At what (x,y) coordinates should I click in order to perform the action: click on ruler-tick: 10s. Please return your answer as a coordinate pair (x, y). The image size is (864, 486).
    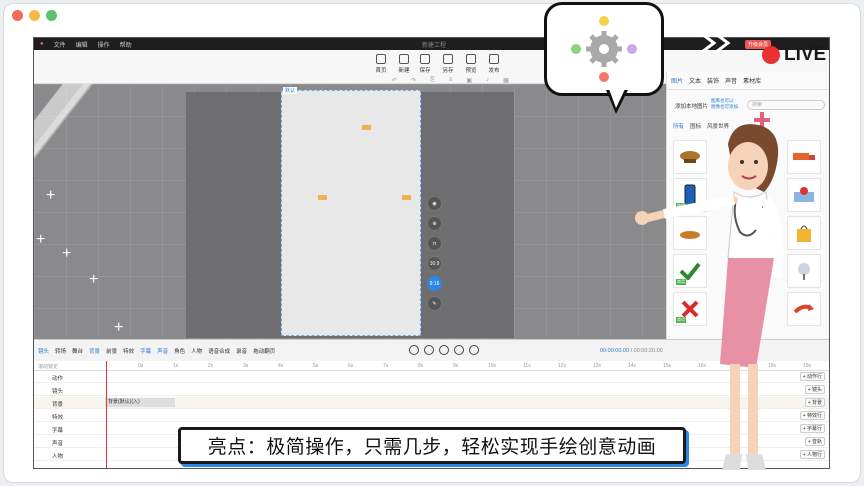
    Looking at the image, I should click on (492, 366).